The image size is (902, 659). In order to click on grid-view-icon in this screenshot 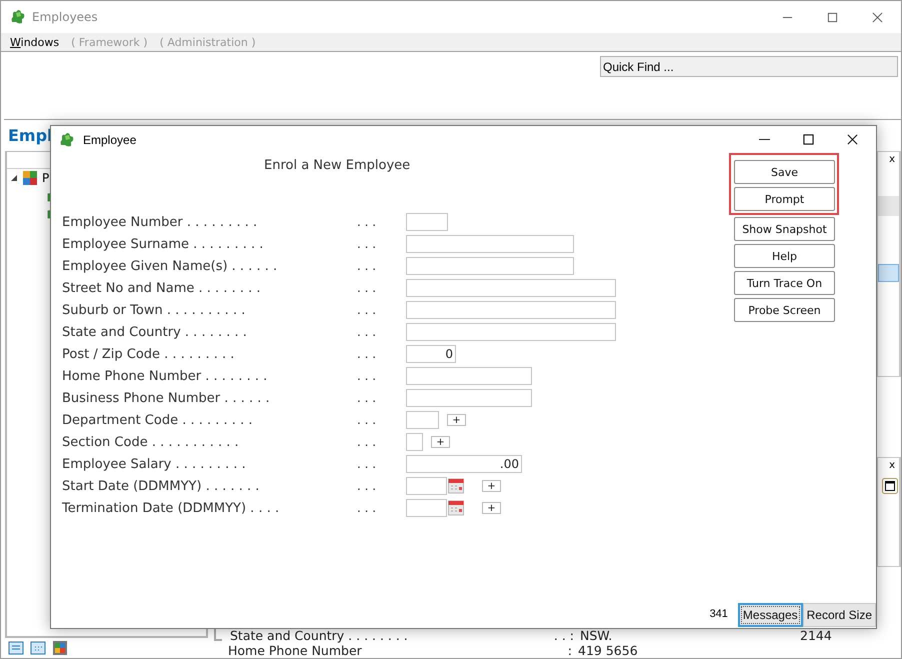, I will do `click(38, 648)`.